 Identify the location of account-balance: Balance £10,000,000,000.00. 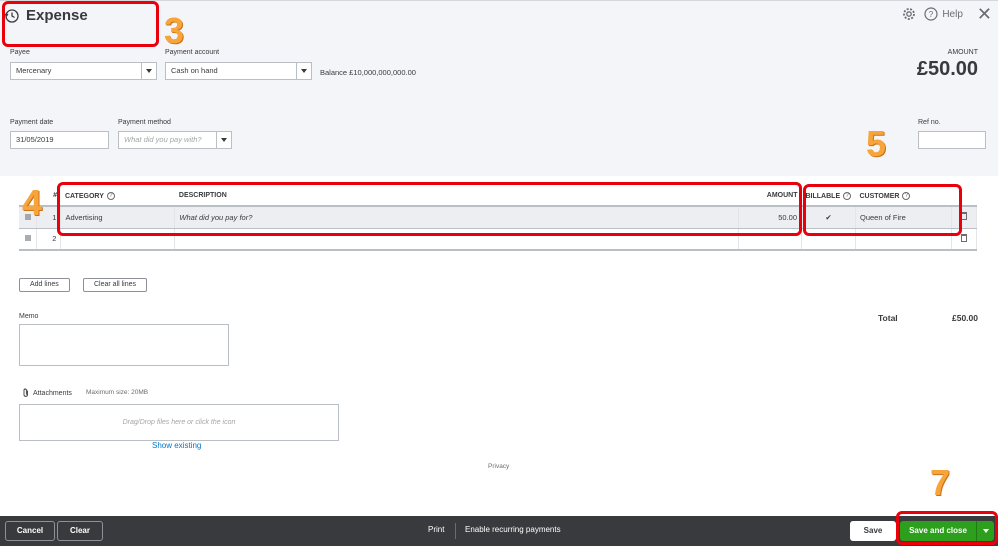
(368, 72).